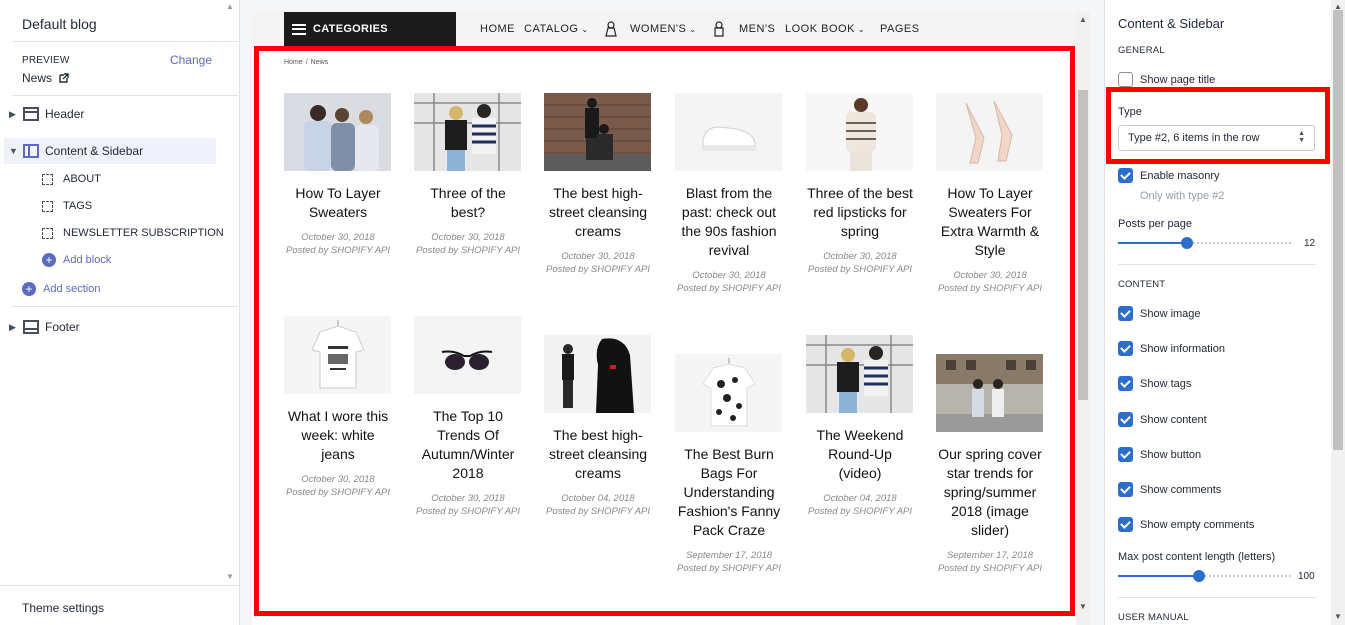 Image resolution: width=1345 pixels, height=625 pixels. I want to click on show-button-checkbox: Show button, so click(1159, 454).